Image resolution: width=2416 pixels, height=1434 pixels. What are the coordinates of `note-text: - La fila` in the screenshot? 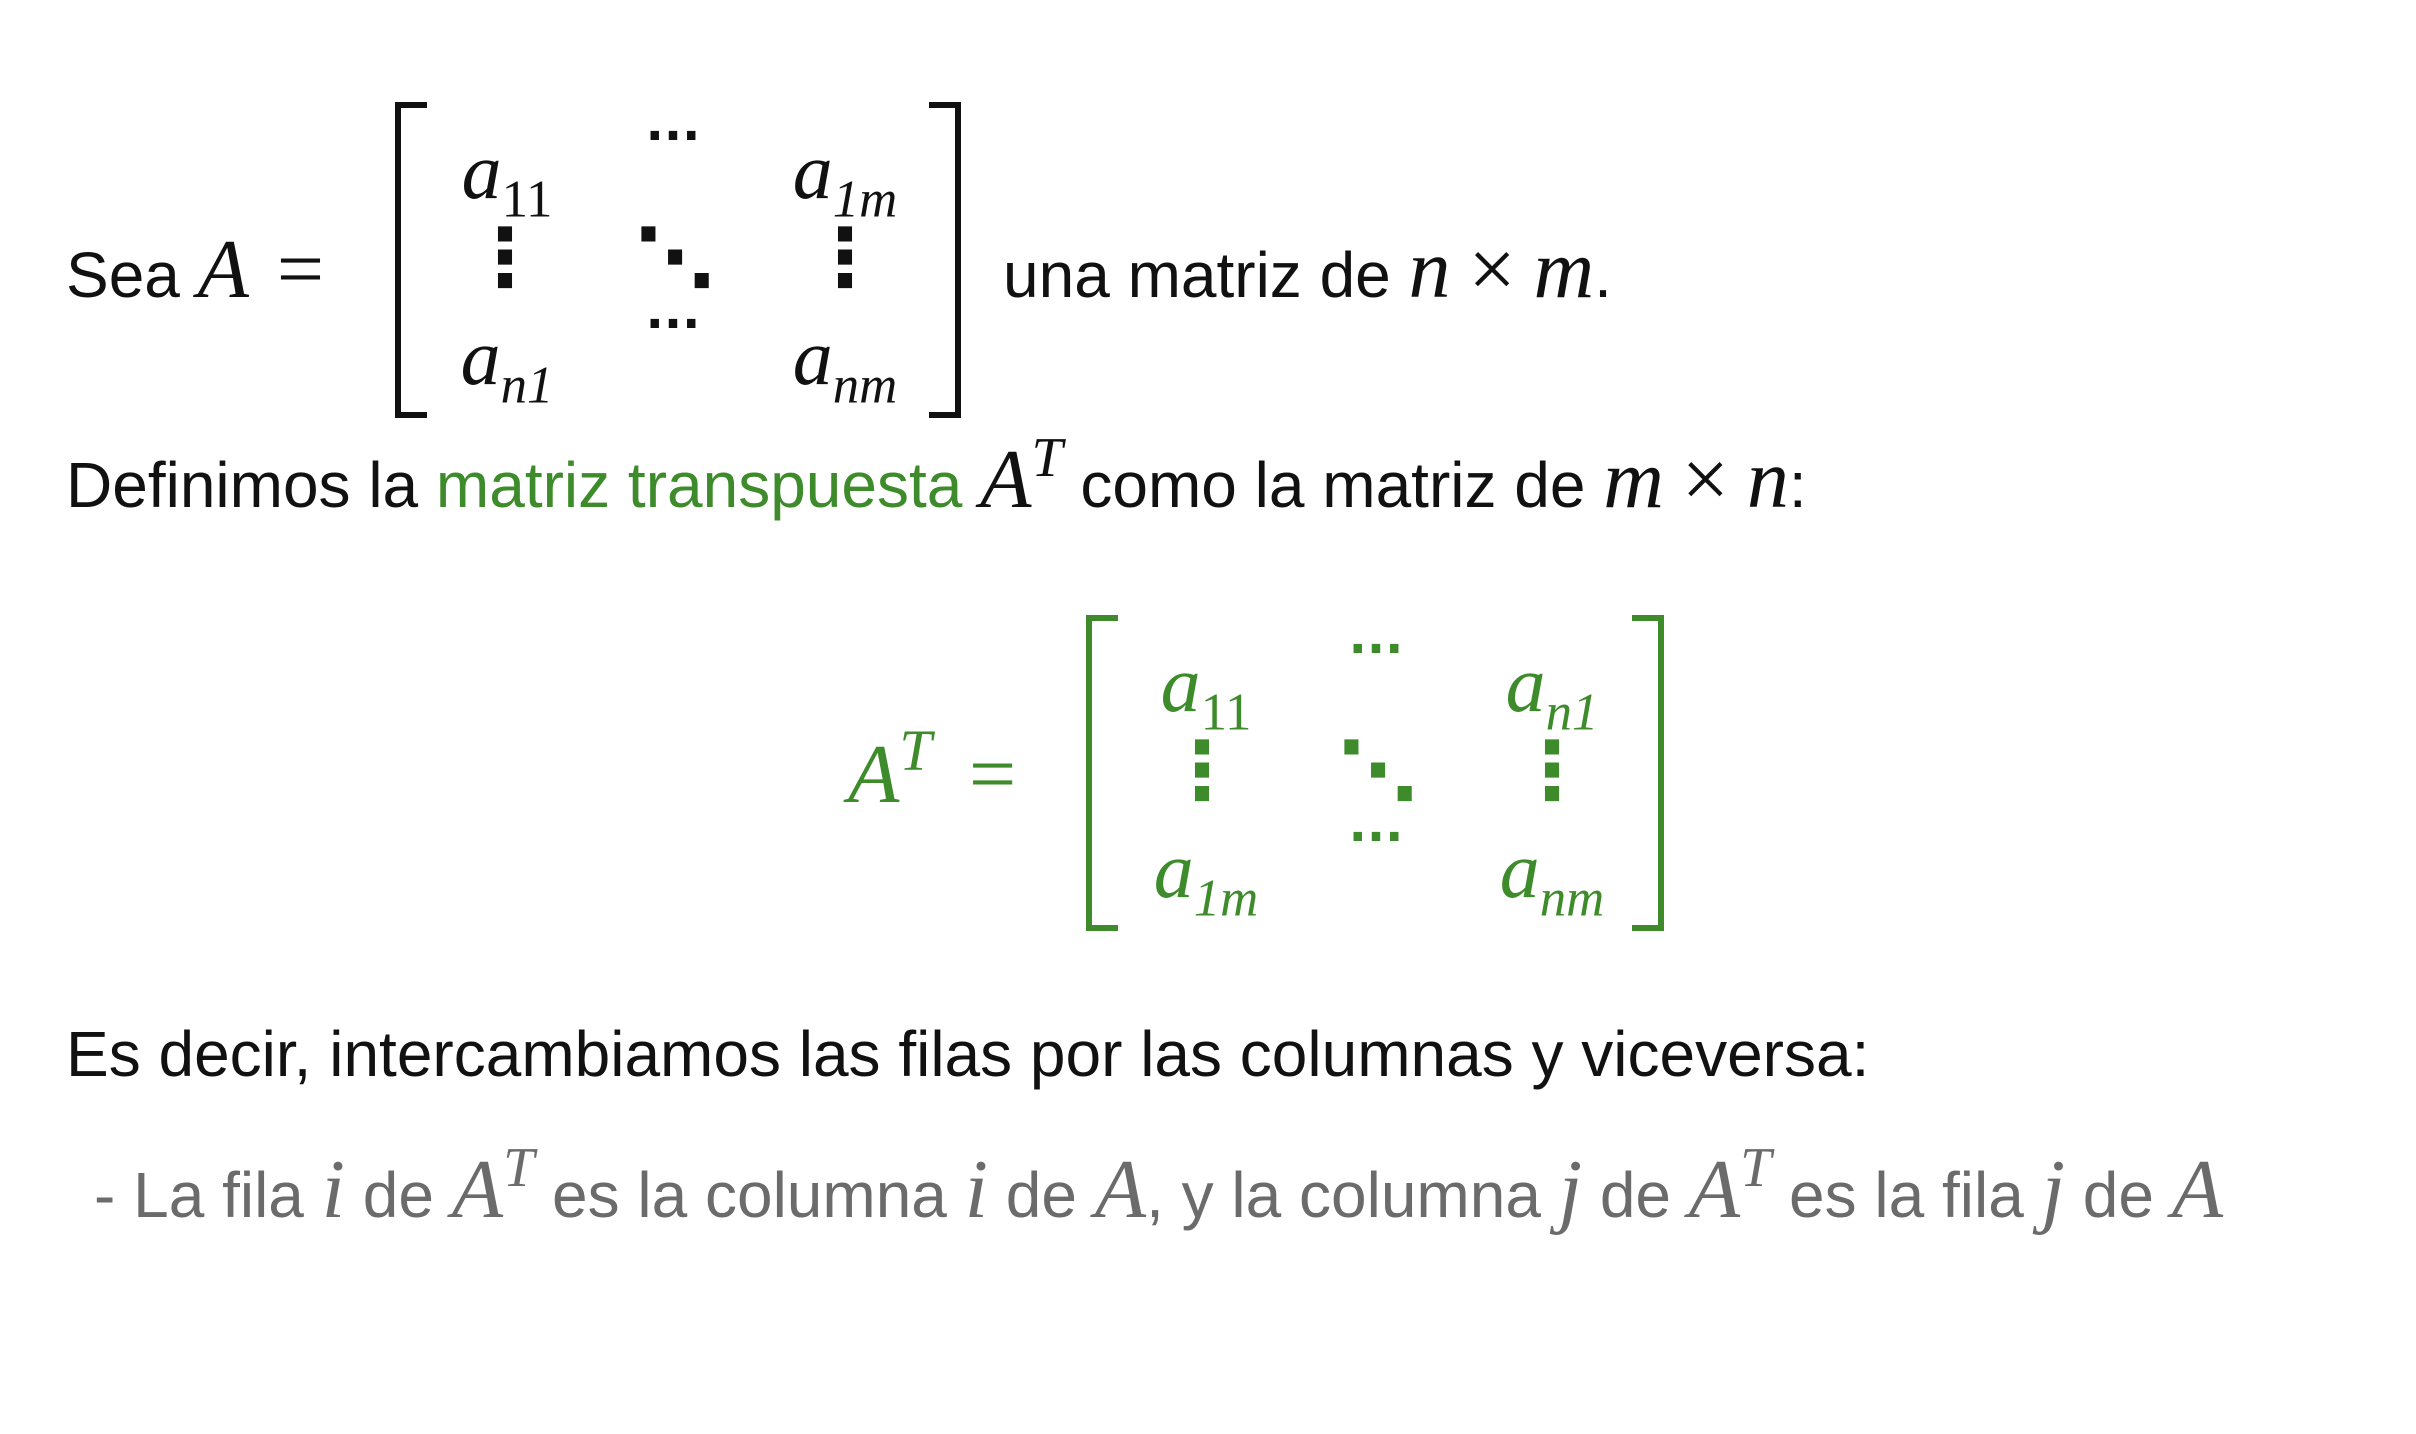 It's located at (199, 1194).